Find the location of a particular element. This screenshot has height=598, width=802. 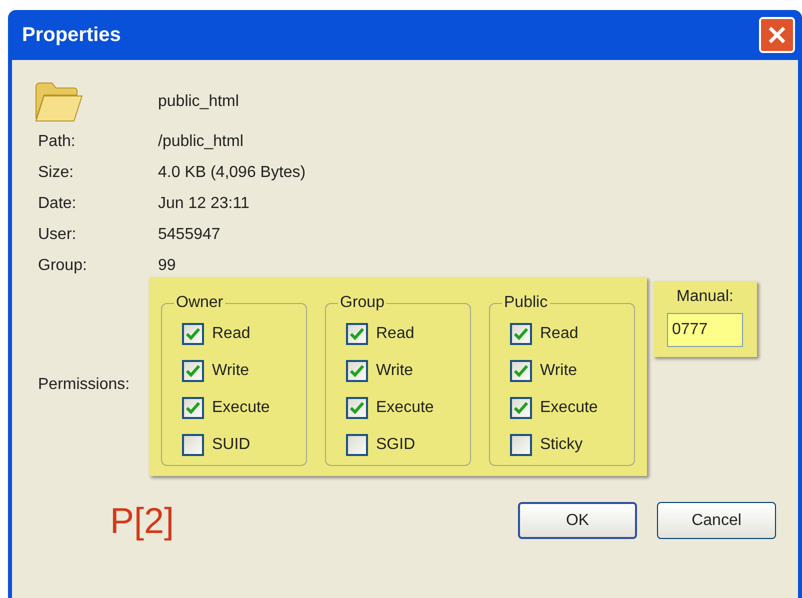

field-value: 5455947 is located at coordinates (189, 234).